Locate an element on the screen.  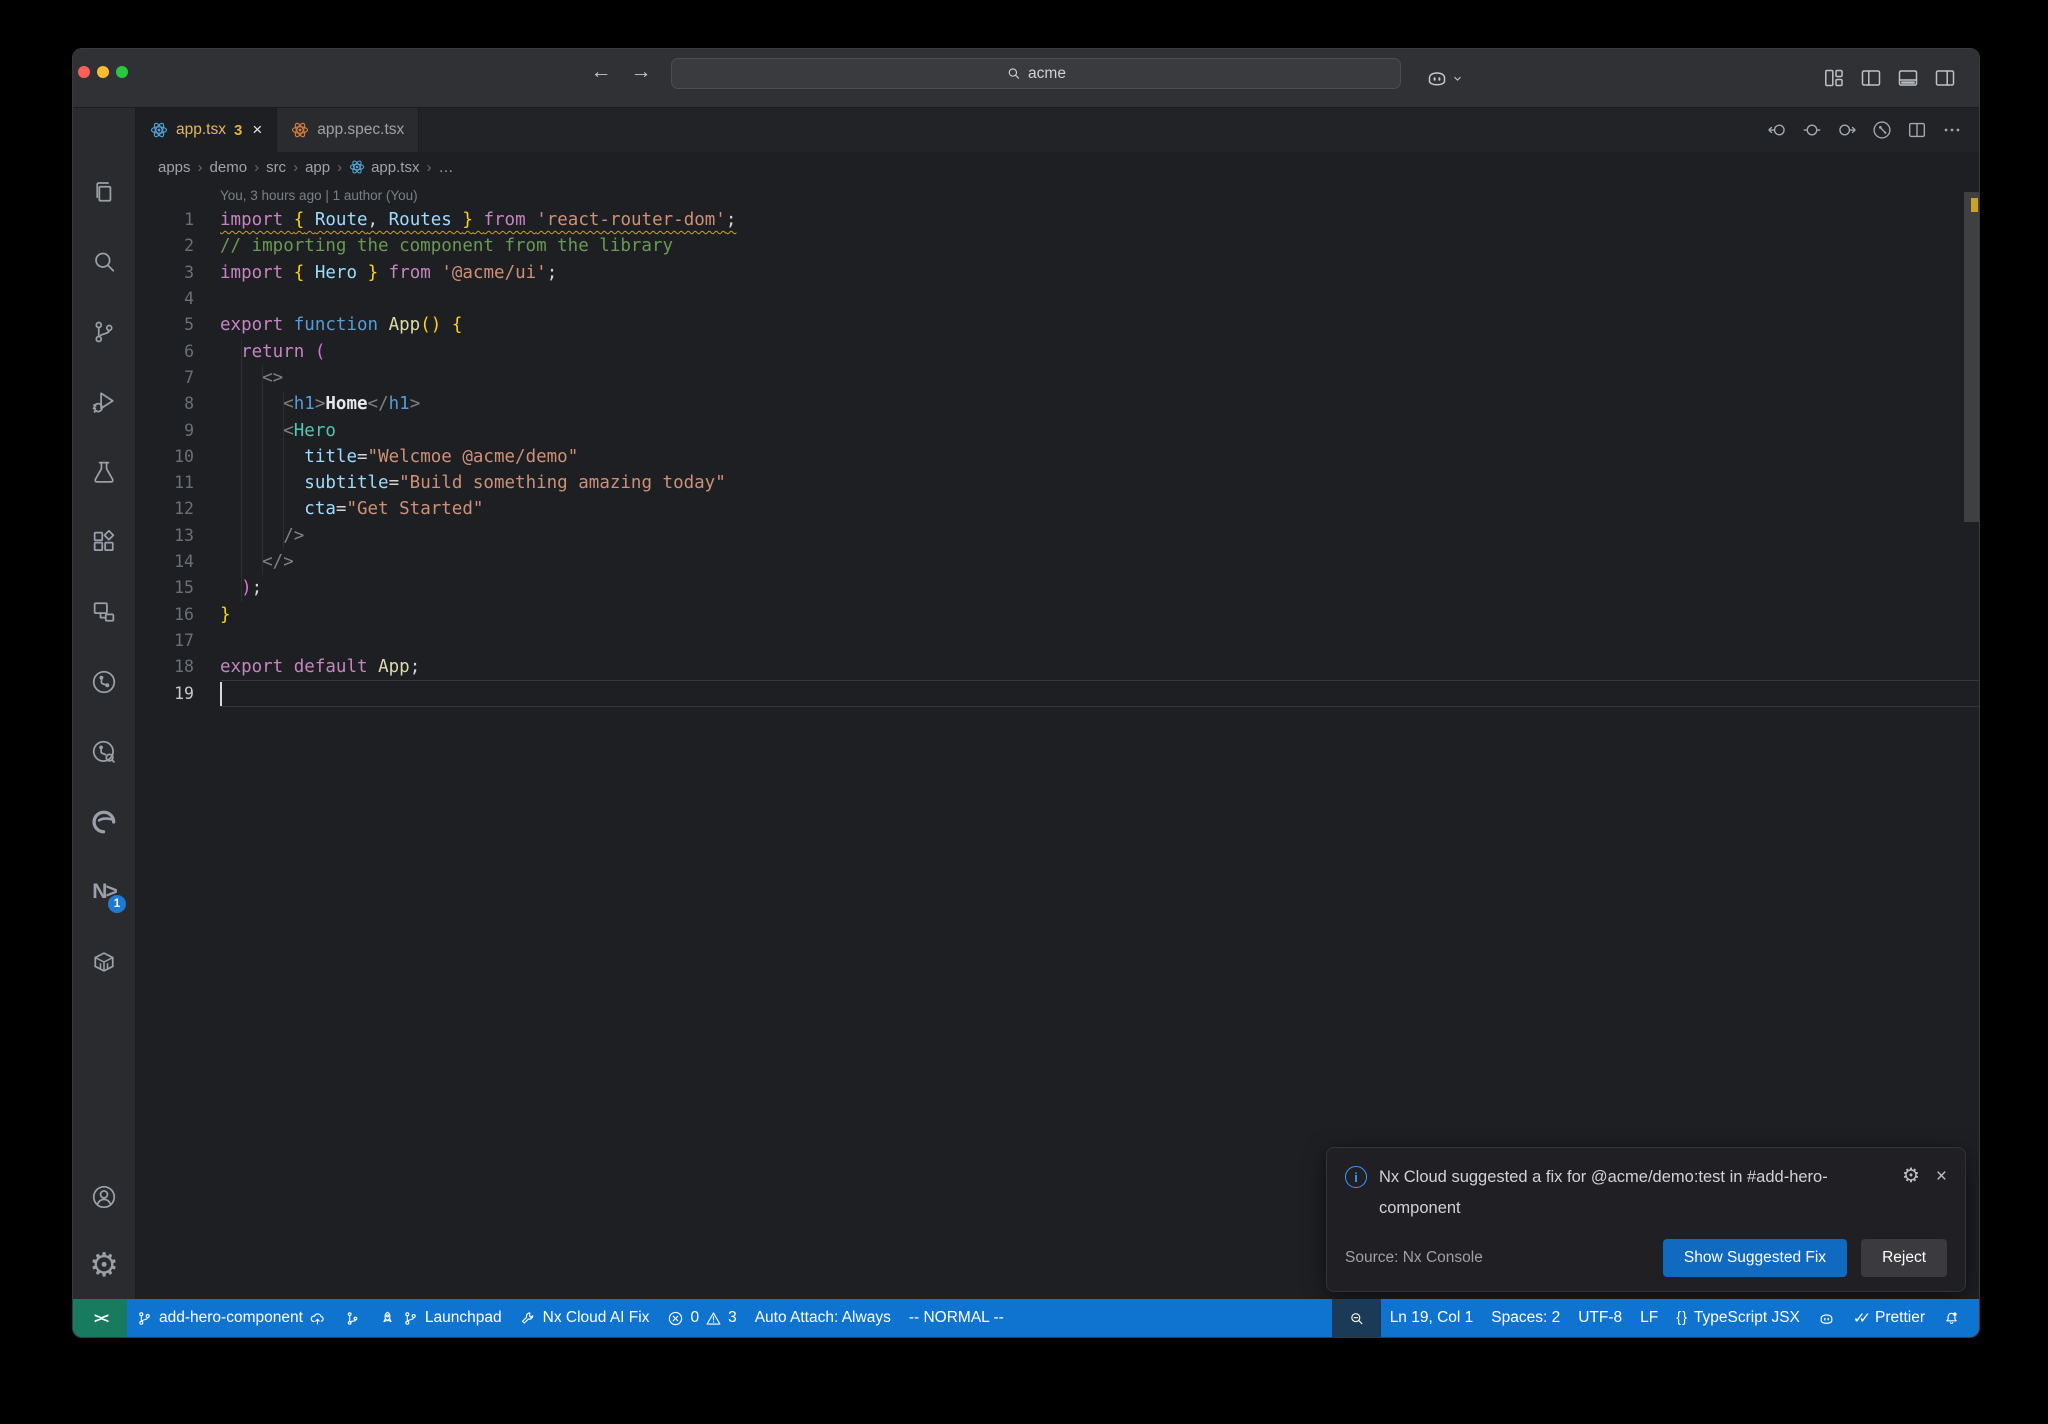
tab-app-tsx: app.tsx 3 × is located at coordinates (207, 130).